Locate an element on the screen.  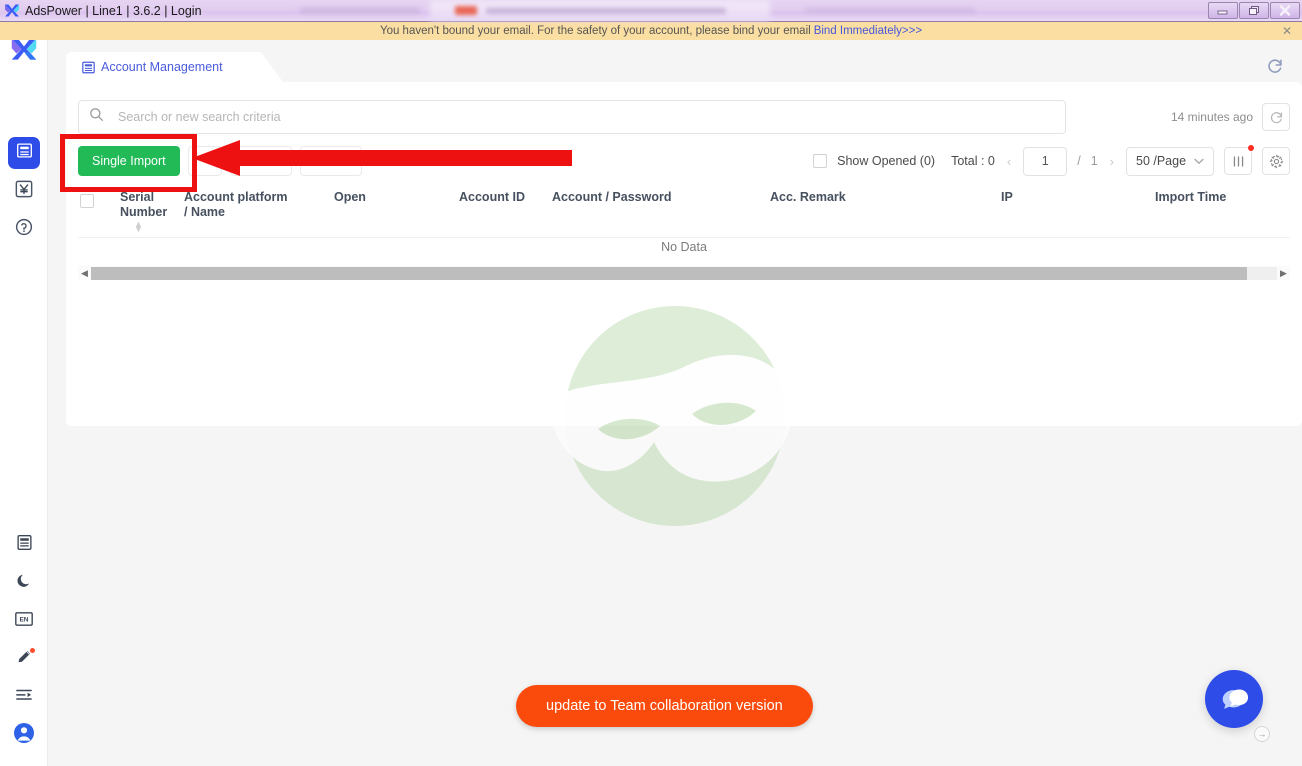
adspower-logo is located at coordinates (24, 50).